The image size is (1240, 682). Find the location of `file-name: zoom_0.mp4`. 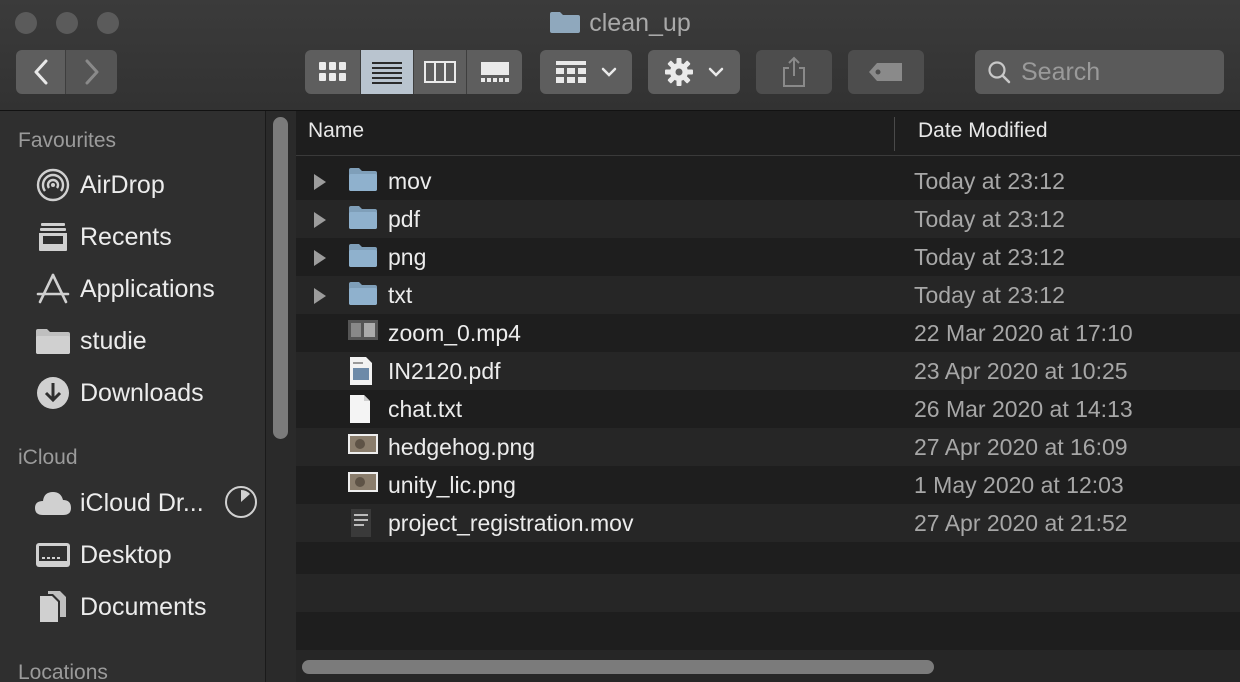

file-name: zoom_0.mp4 is located at coordinates (454, 333).